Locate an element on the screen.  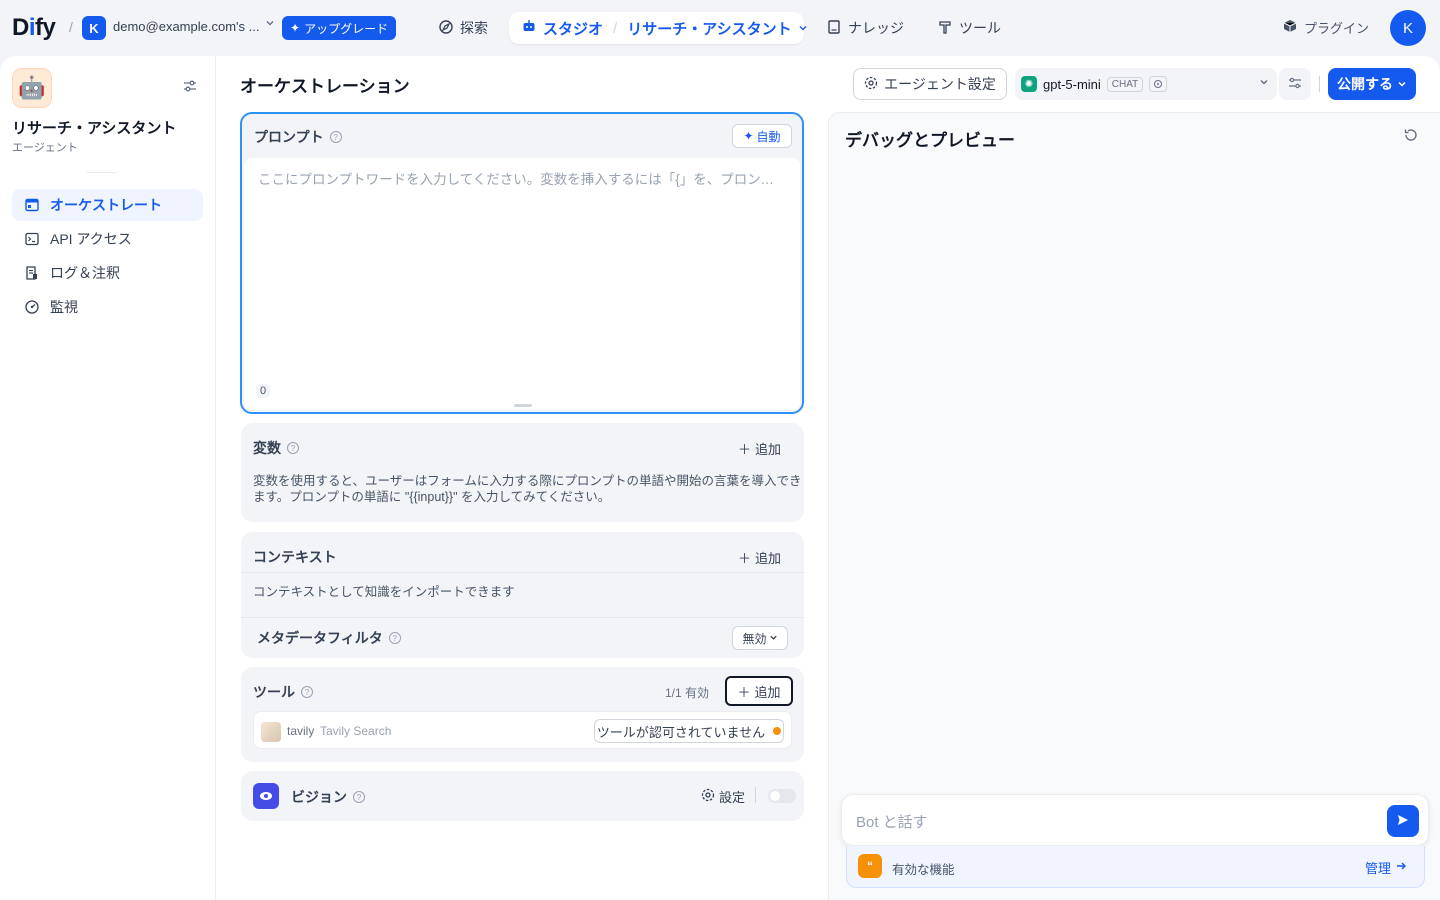
tavily-logo-icon is located at coordinates (271, 732).